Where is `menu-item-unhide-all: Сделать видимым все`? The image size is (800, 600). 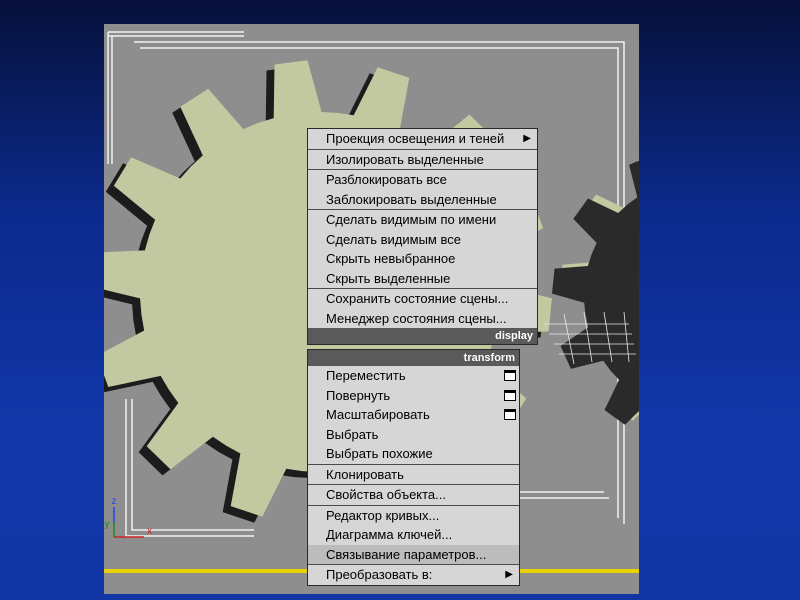 menu-item-unhide-all: Сделать видимым все is located at coordinates (422, 240).